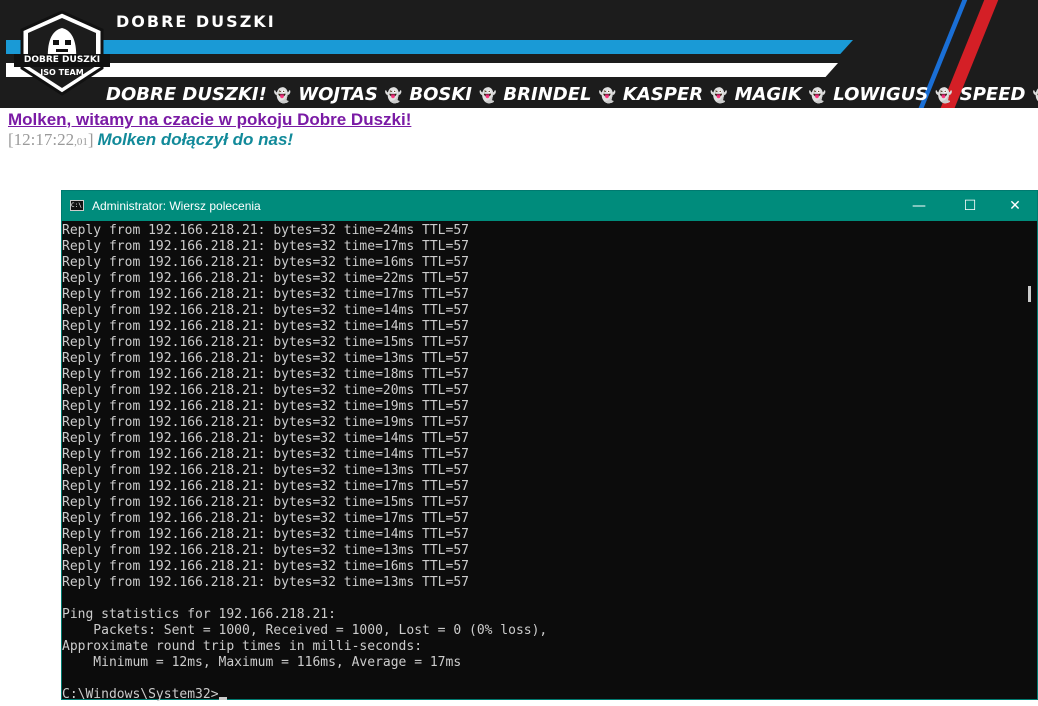  I want to click on timestamp-bracket: ], so click(90, 139).